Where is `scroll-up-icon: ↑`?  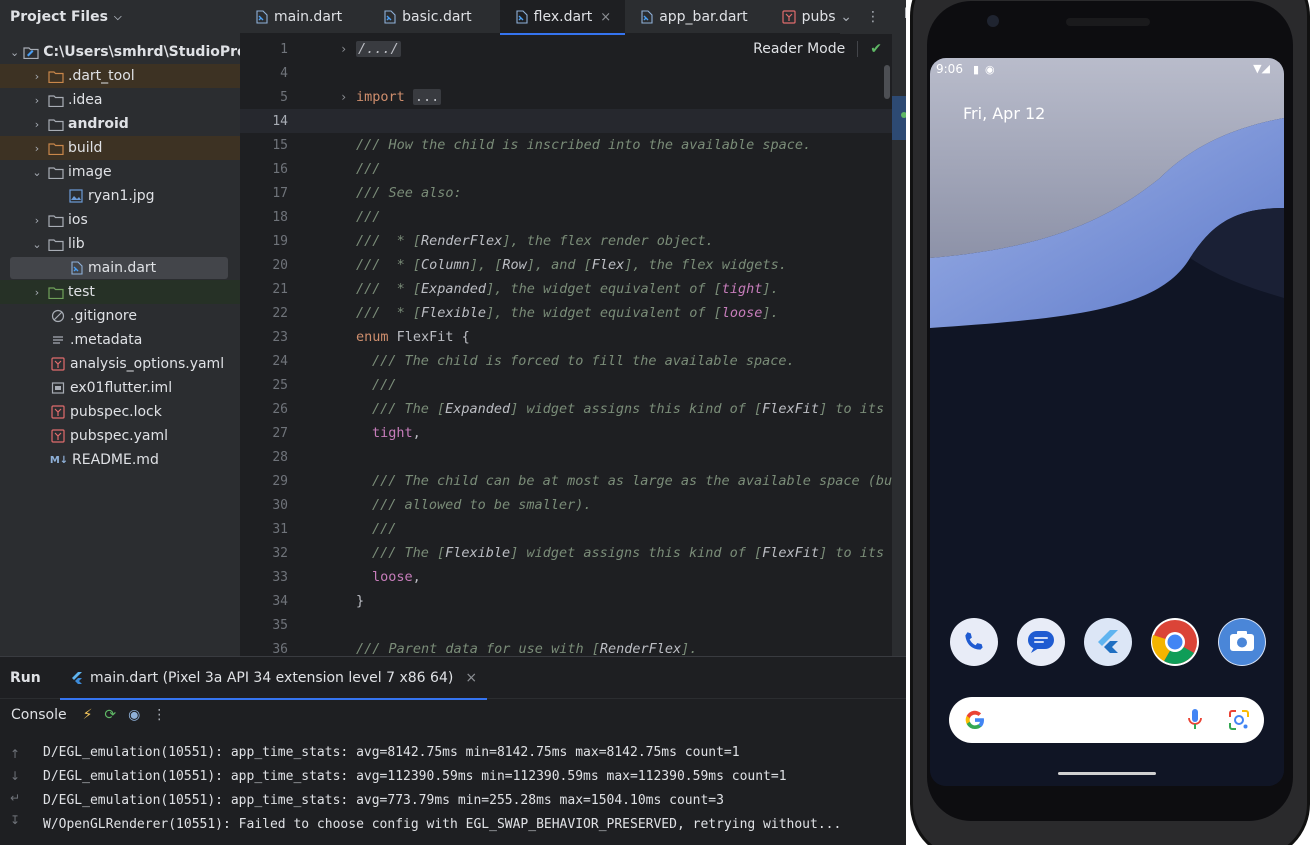
scroll-up-icon: ↑ is located at coordinates (15, 754).